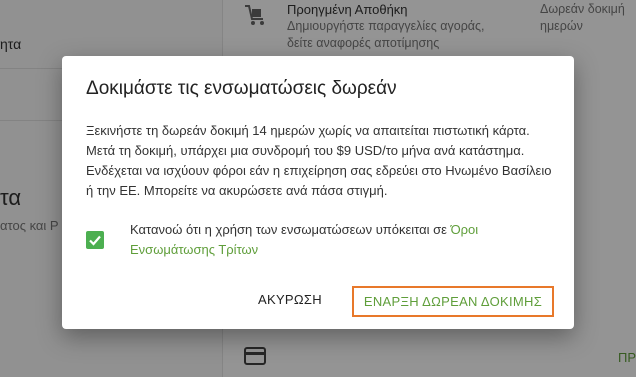 The height and width of the screenshot is (377, 636). Describe the element at coordinates (290, 299) in the screenshot. I see `cancel-button: ΑΚΥΡΩΣΗ` at that location.